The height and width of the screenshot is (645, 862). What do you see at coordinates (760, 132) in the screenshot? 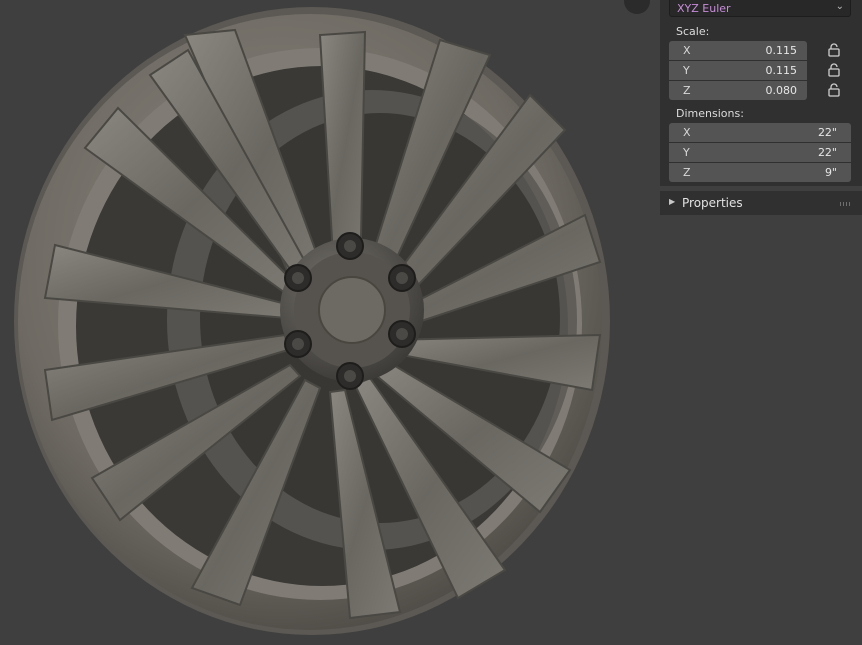
I see `dimensions-x-field: X 22"` at bounding box center [760, 132].